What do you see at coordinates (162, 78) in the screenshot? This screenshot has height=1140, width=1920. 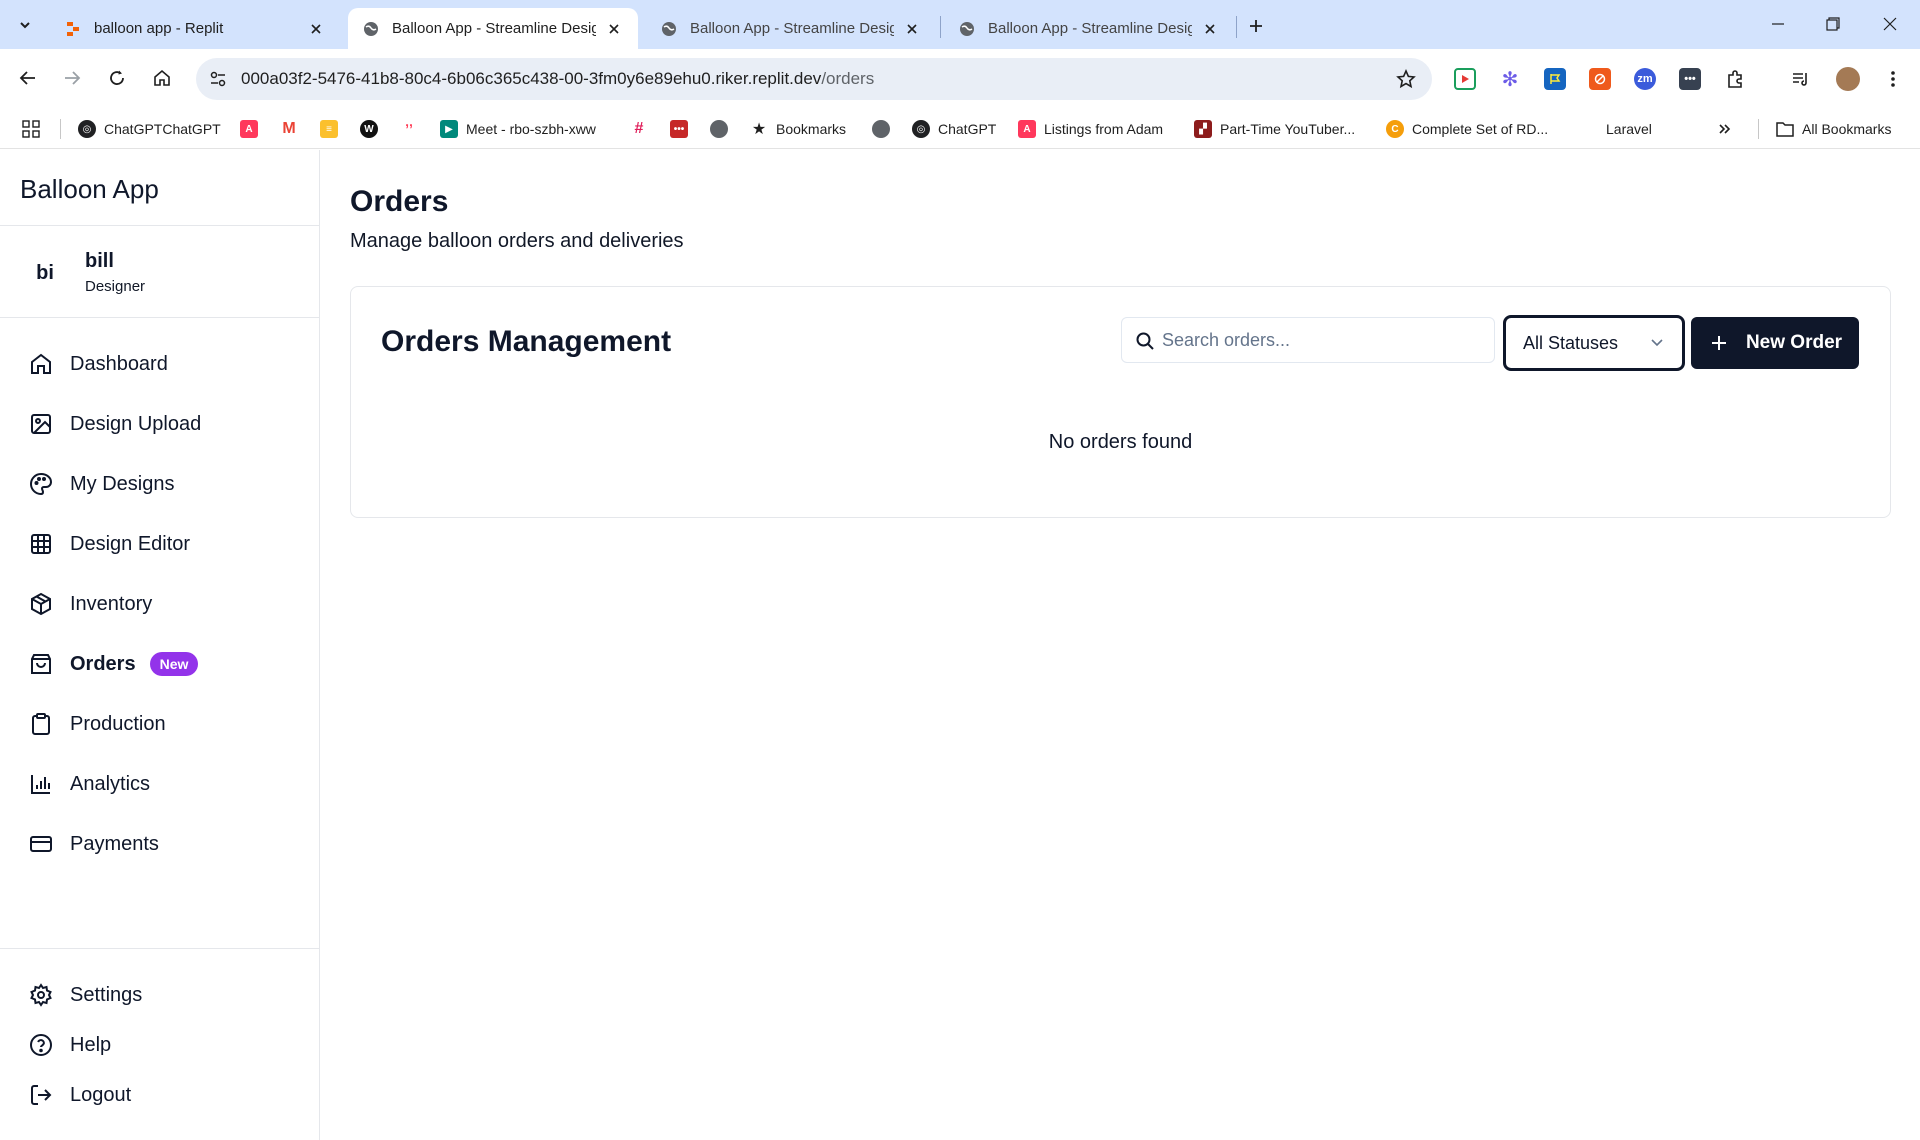 I see `home-button` at bounding box center [162, 78].